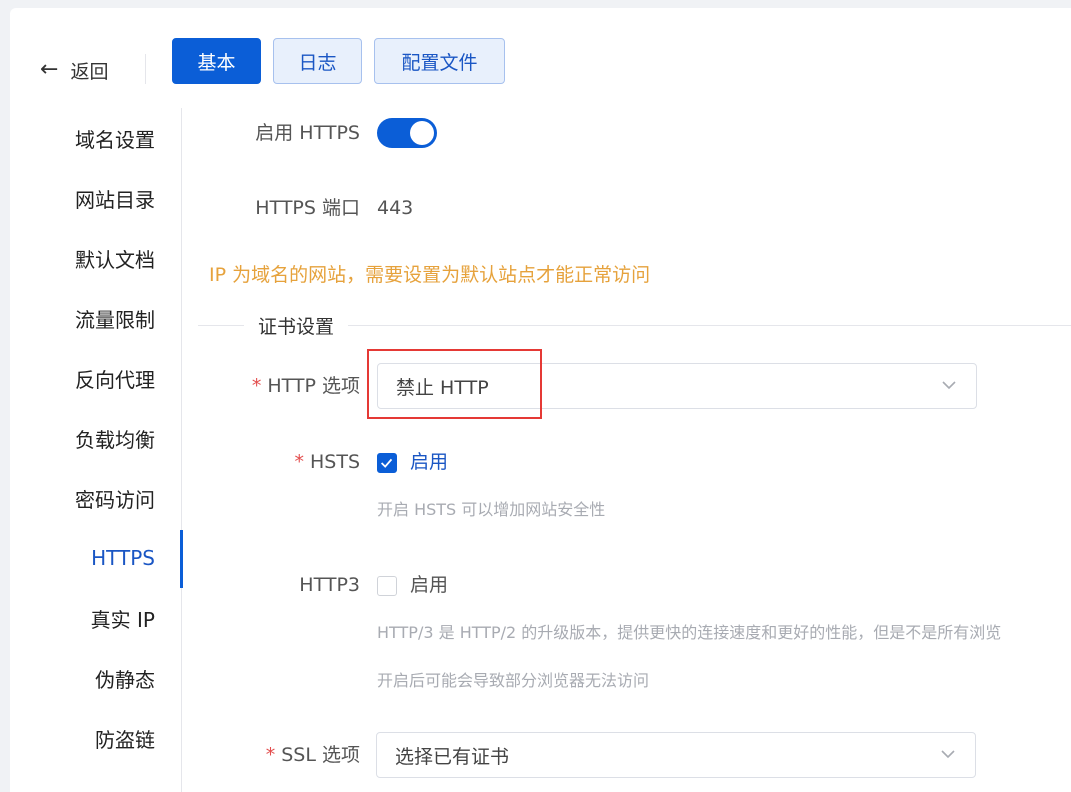 The height and width of the screenshot is (792, 1071). What do you see at coordinates (327, 462) in the screenshot?
I see `hsts-label: * HSTS` at bounding box center [327, 462].